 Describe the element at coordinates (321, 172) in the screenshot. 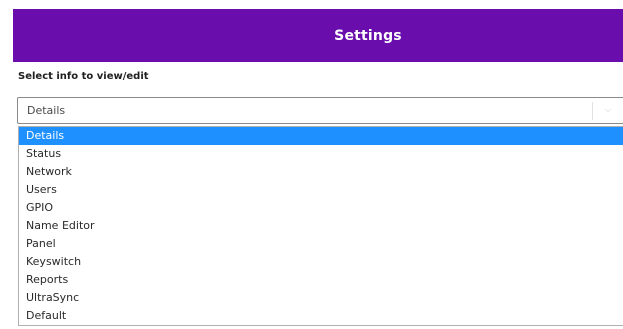

I see `option-network: Network` at that location.